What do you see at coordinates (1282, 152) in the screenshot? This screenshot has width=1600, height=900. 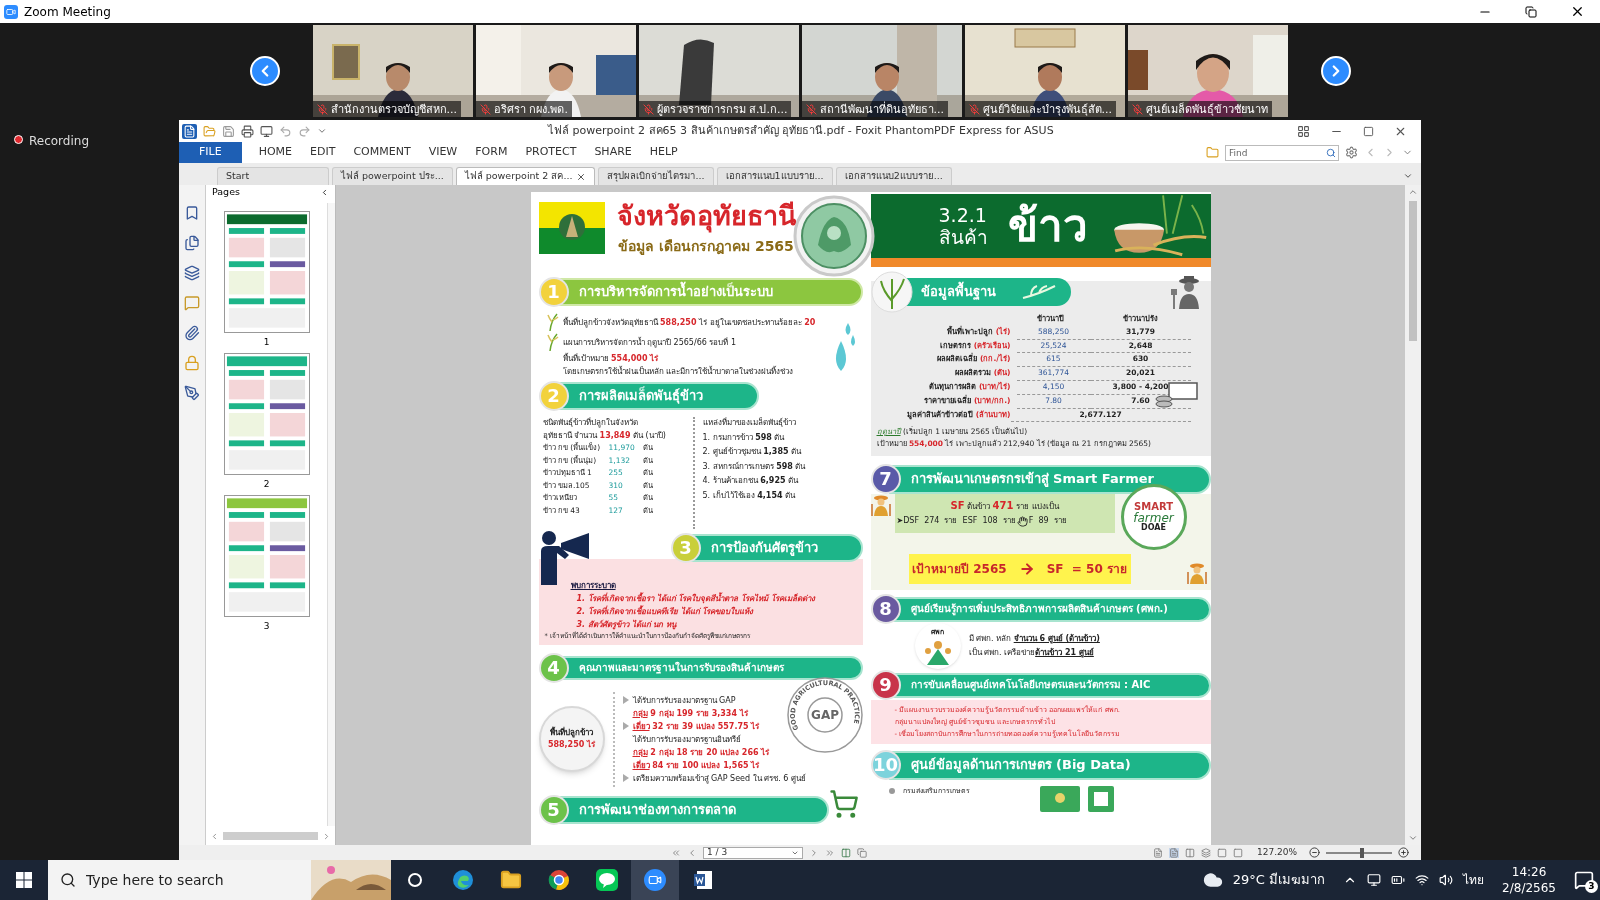 I see `find-field: Find` at bounding box center [1282, 152].